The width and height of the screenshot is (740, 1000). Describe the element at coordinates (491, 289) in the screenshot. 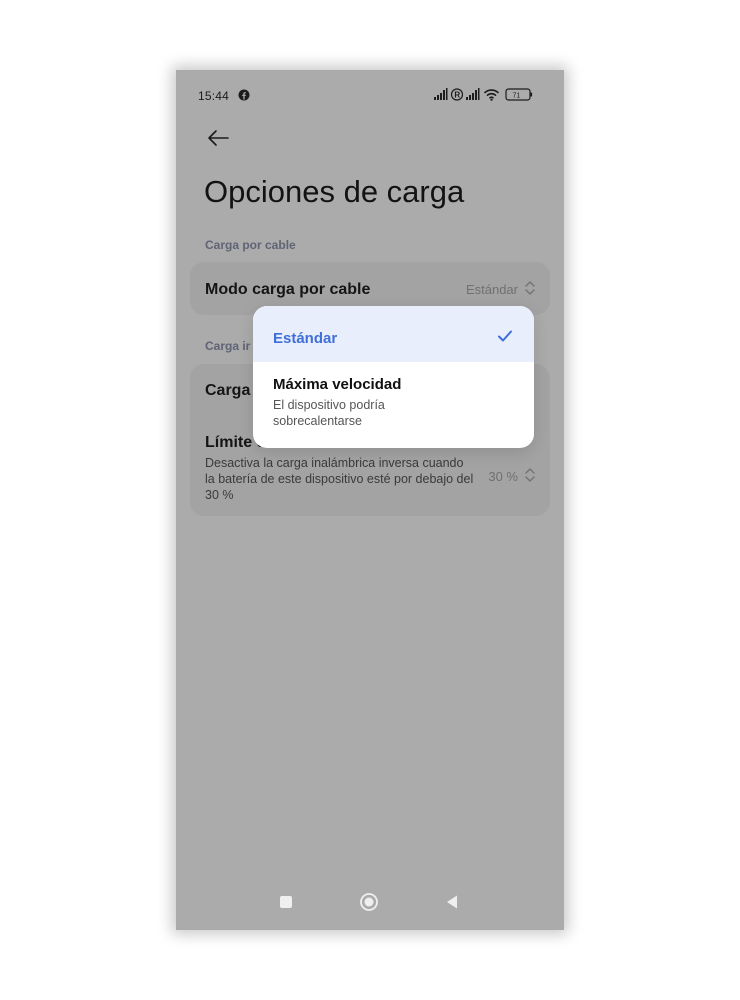

I see `row-value: Estándar` at that location.